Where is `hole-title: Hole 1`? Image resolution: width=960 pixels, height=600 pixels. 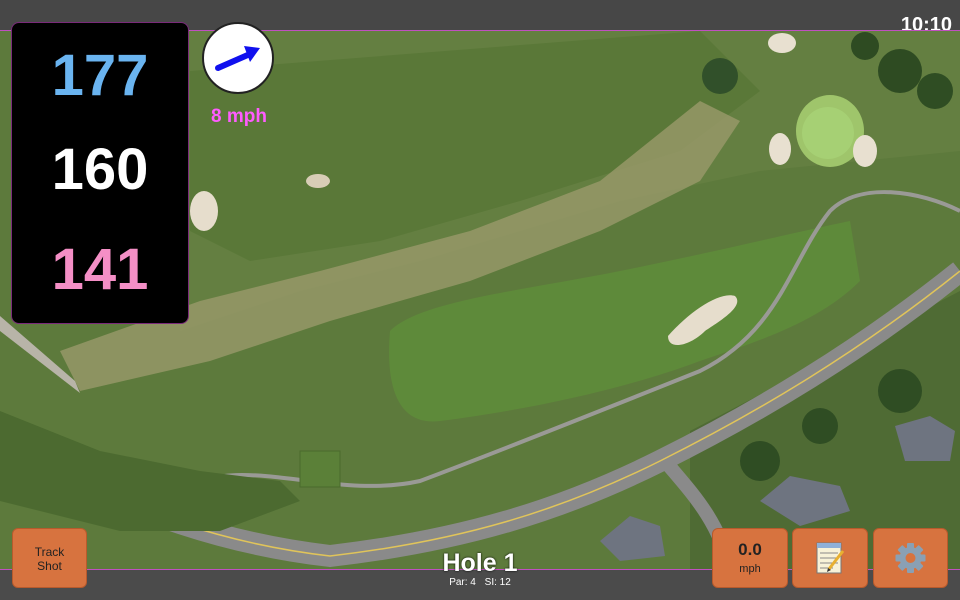
hole-title: Hole 1 is located at coordinates (480, 563).